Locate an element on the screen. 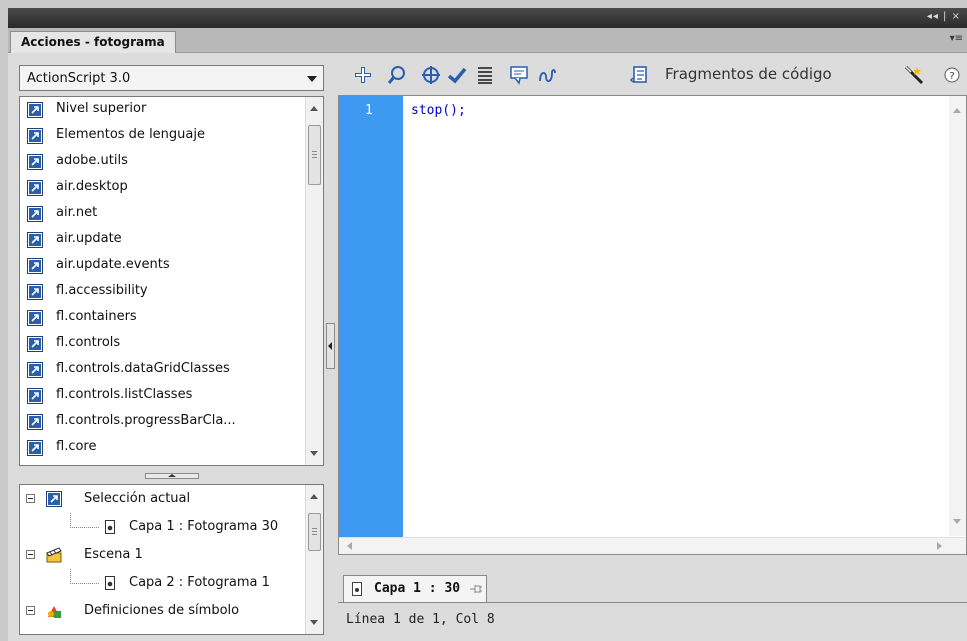  scroll-left-icon is located at coordinates (349, 546).